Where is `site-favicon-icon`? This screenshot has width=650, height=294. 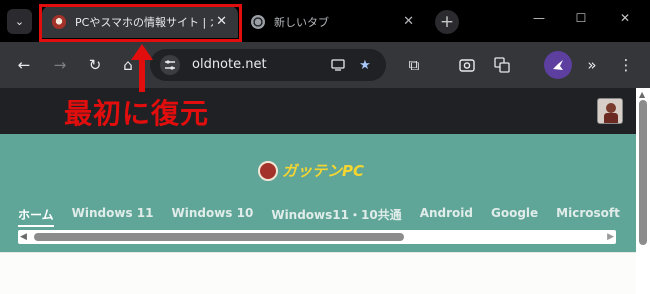
site-favicon-icon is located at coordinates (59, 22).